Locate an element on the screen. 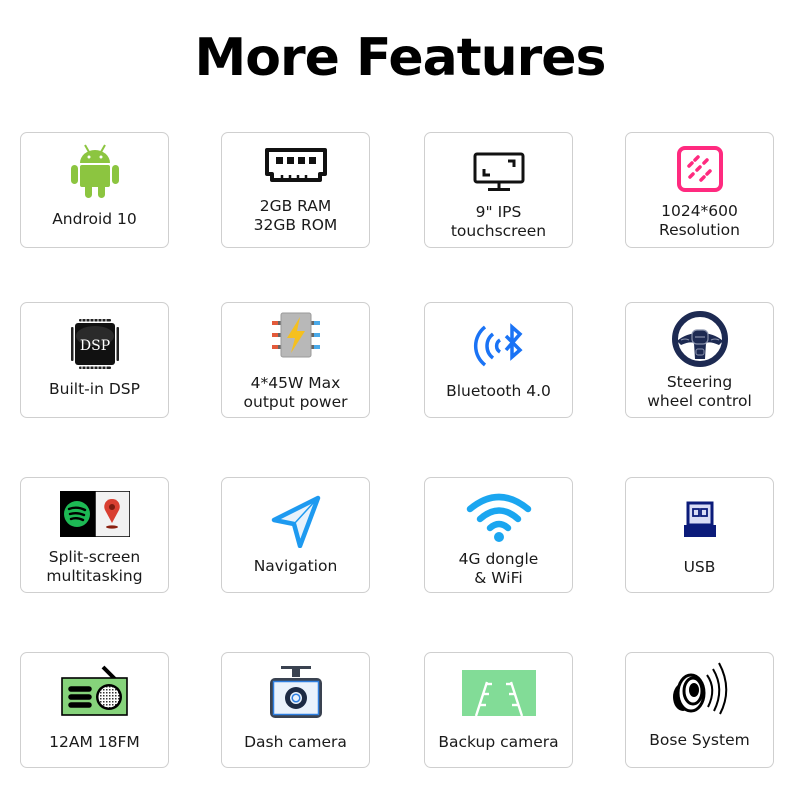 This screenshot has width=800, height=800. backup-camera-icon is located at coordinates (498, 693).